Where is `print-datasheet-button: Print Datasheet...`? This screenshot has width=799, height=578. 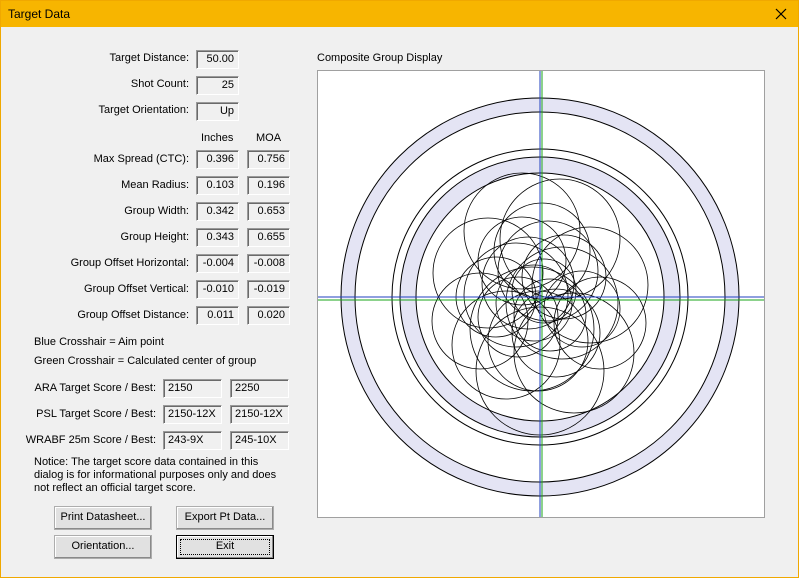
print-datasheet-button: Print Datasheet... is located at coordinates (103, 518).